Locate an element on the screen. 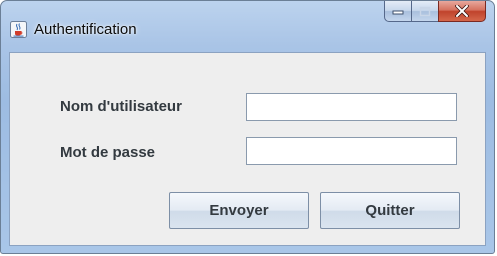 The height and width of the screenshot is (256, 497). minimize-icon is located at coordinates (398, 12).